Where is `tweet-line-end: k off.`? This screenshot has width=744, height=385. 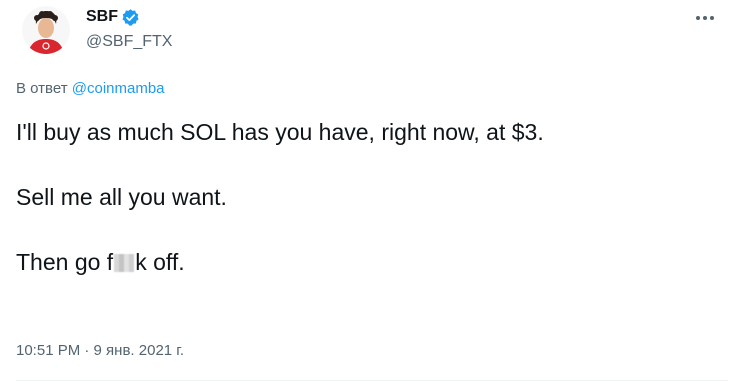
tweet-line-end: k off. is located at coordinates (160, 262).